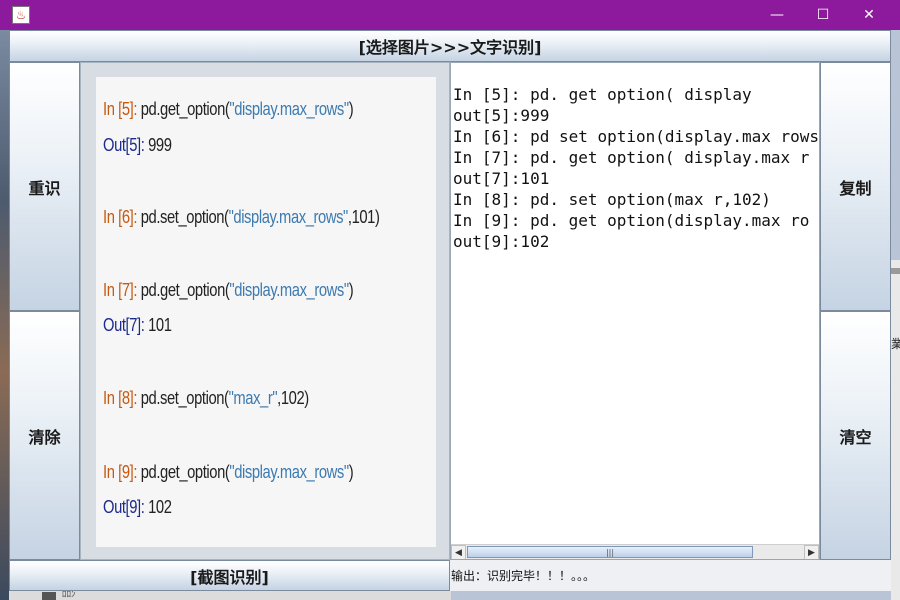 This screenshot has width=900, height=600. What do you see at coordinates (670, 575) in the screenshot?
I see `status-text: 输出：识别完毕！！！。。。` at bounding box center [670, 575].